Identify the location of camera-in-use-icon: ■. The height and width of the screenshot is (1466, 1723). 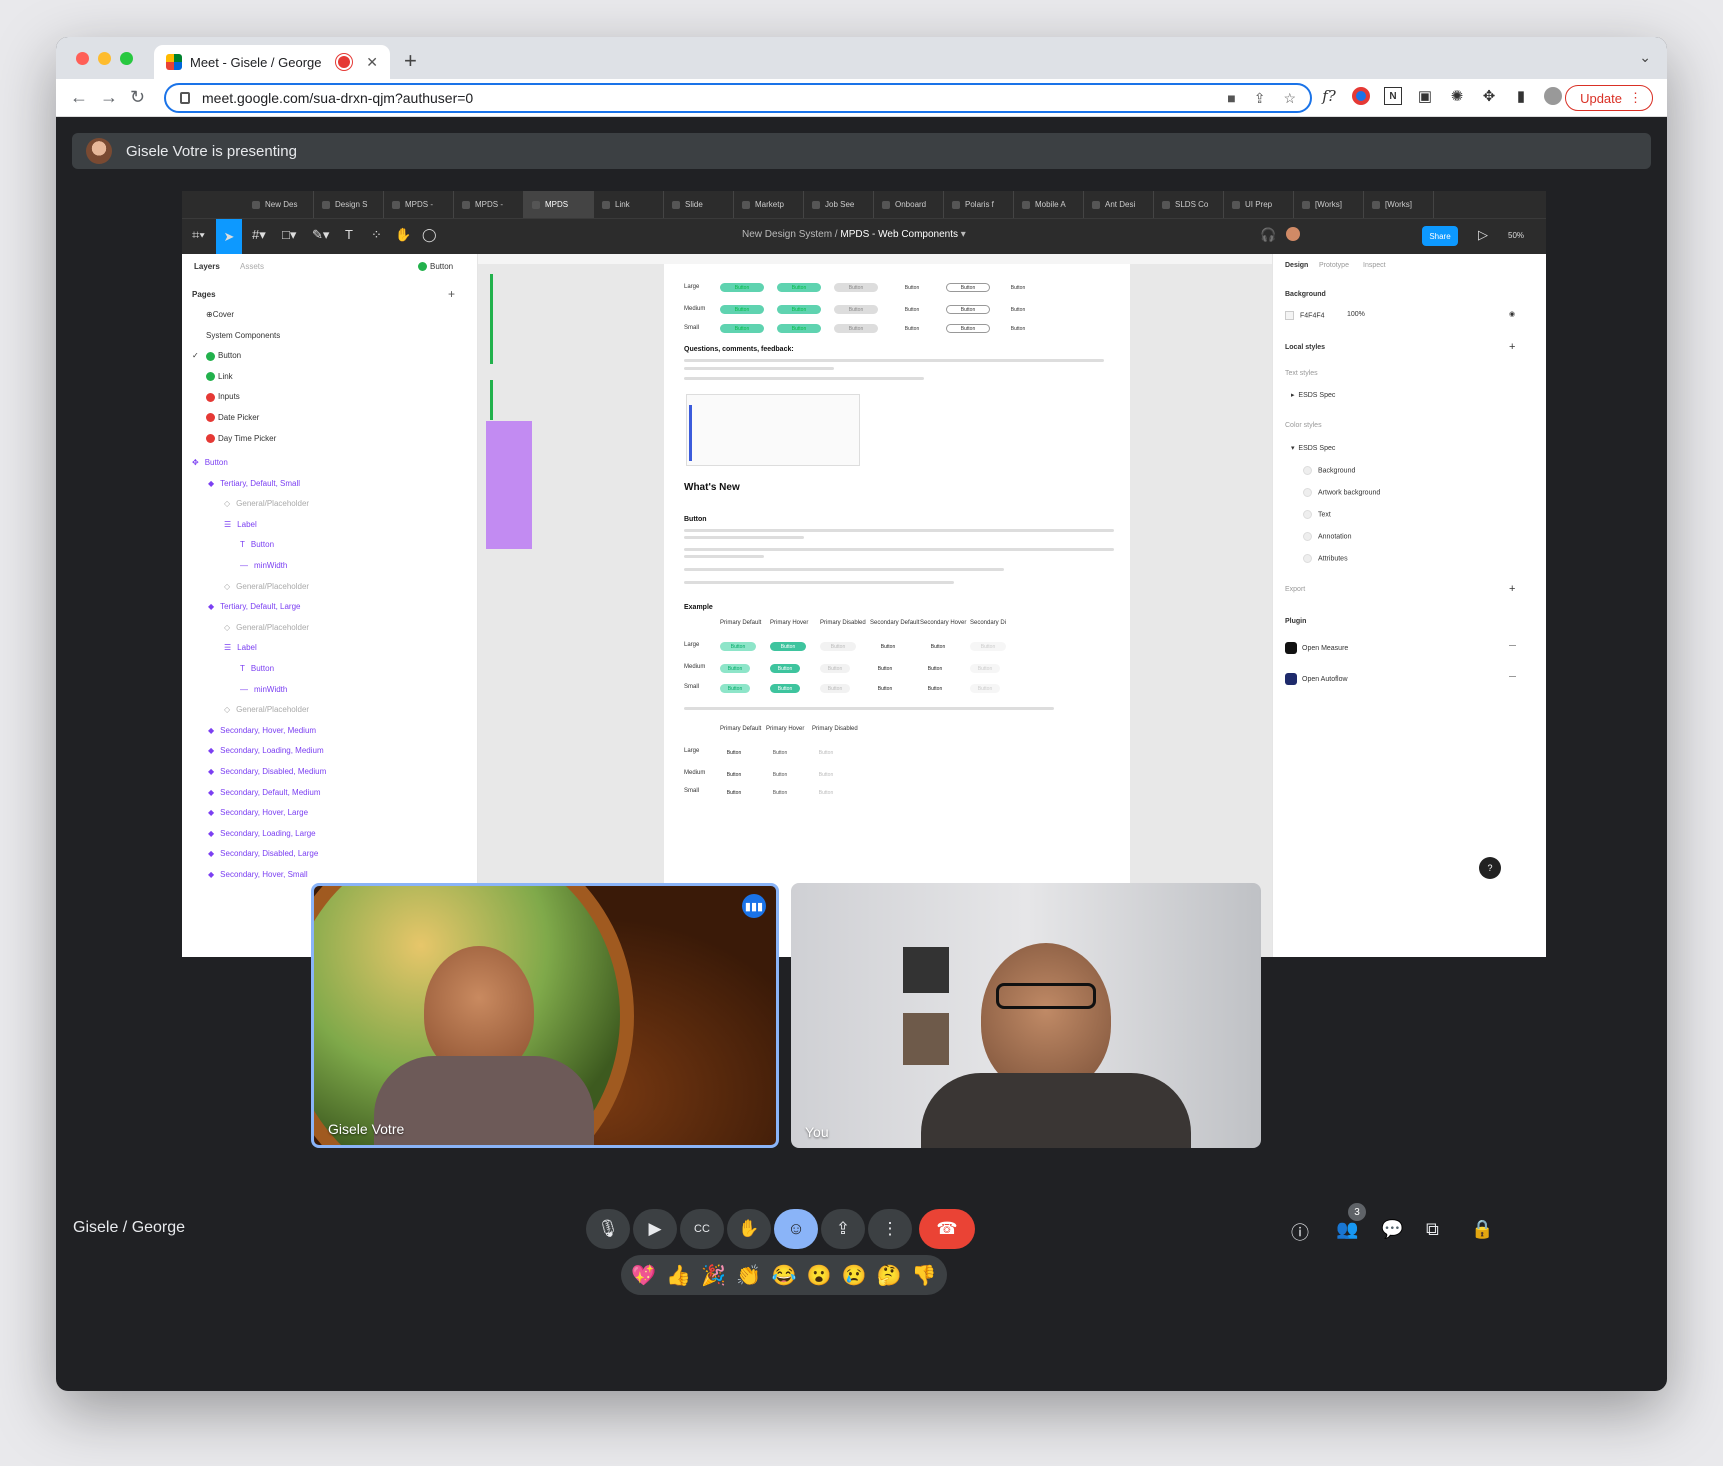
(1231, 98).